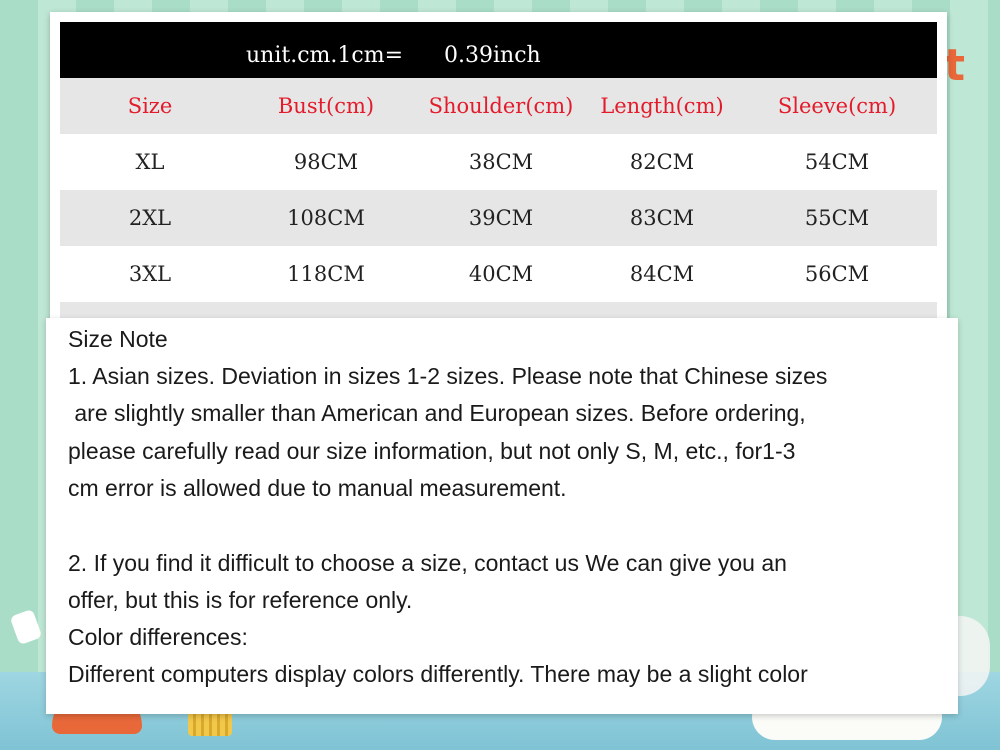 The height and width of the screenshot is (750, 1000). What do you see at coordinates (326, 162) in the screenshot?
I see `table-cell: 98CM` at bounding box center [326, 162].